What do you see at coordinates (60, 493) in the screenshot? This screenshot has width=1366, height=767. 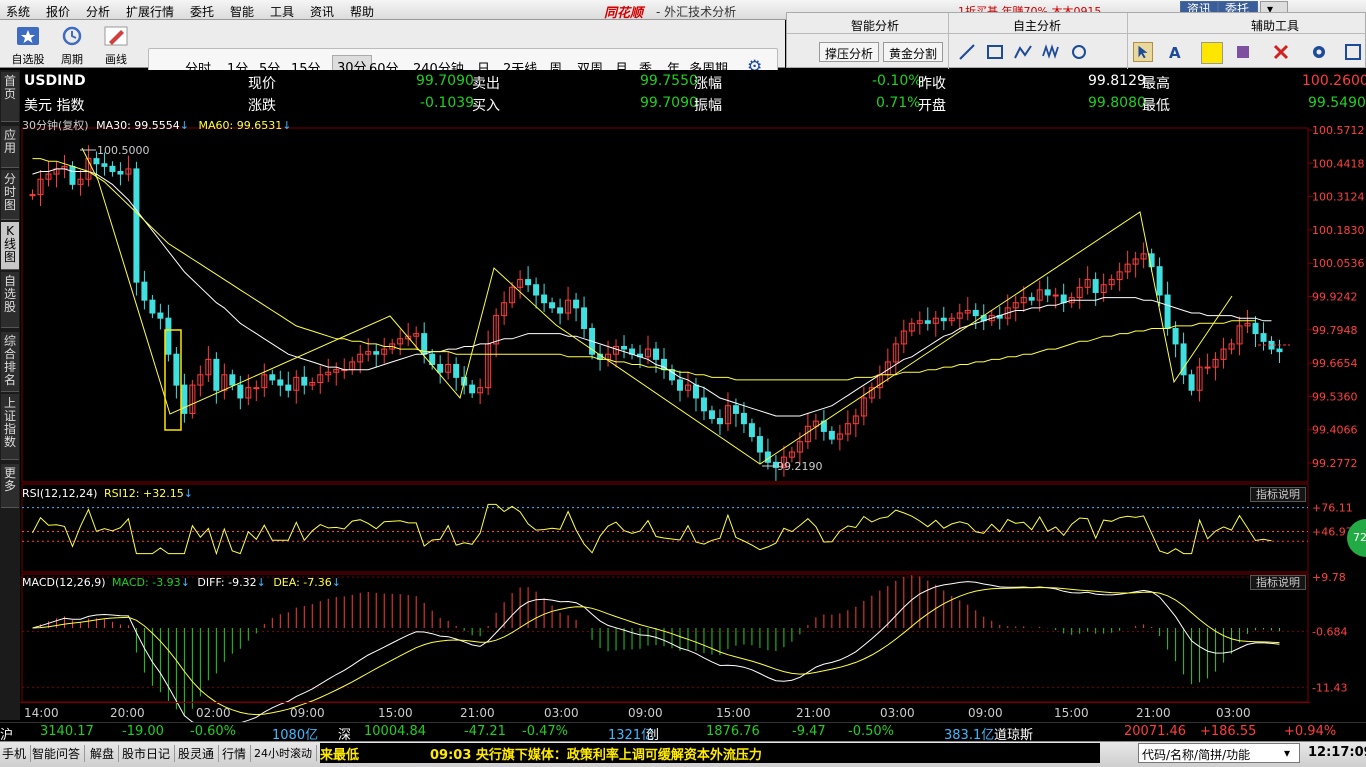 I see `rsi-name: RSI(12,12,24)` at bounding box center [60, 493].